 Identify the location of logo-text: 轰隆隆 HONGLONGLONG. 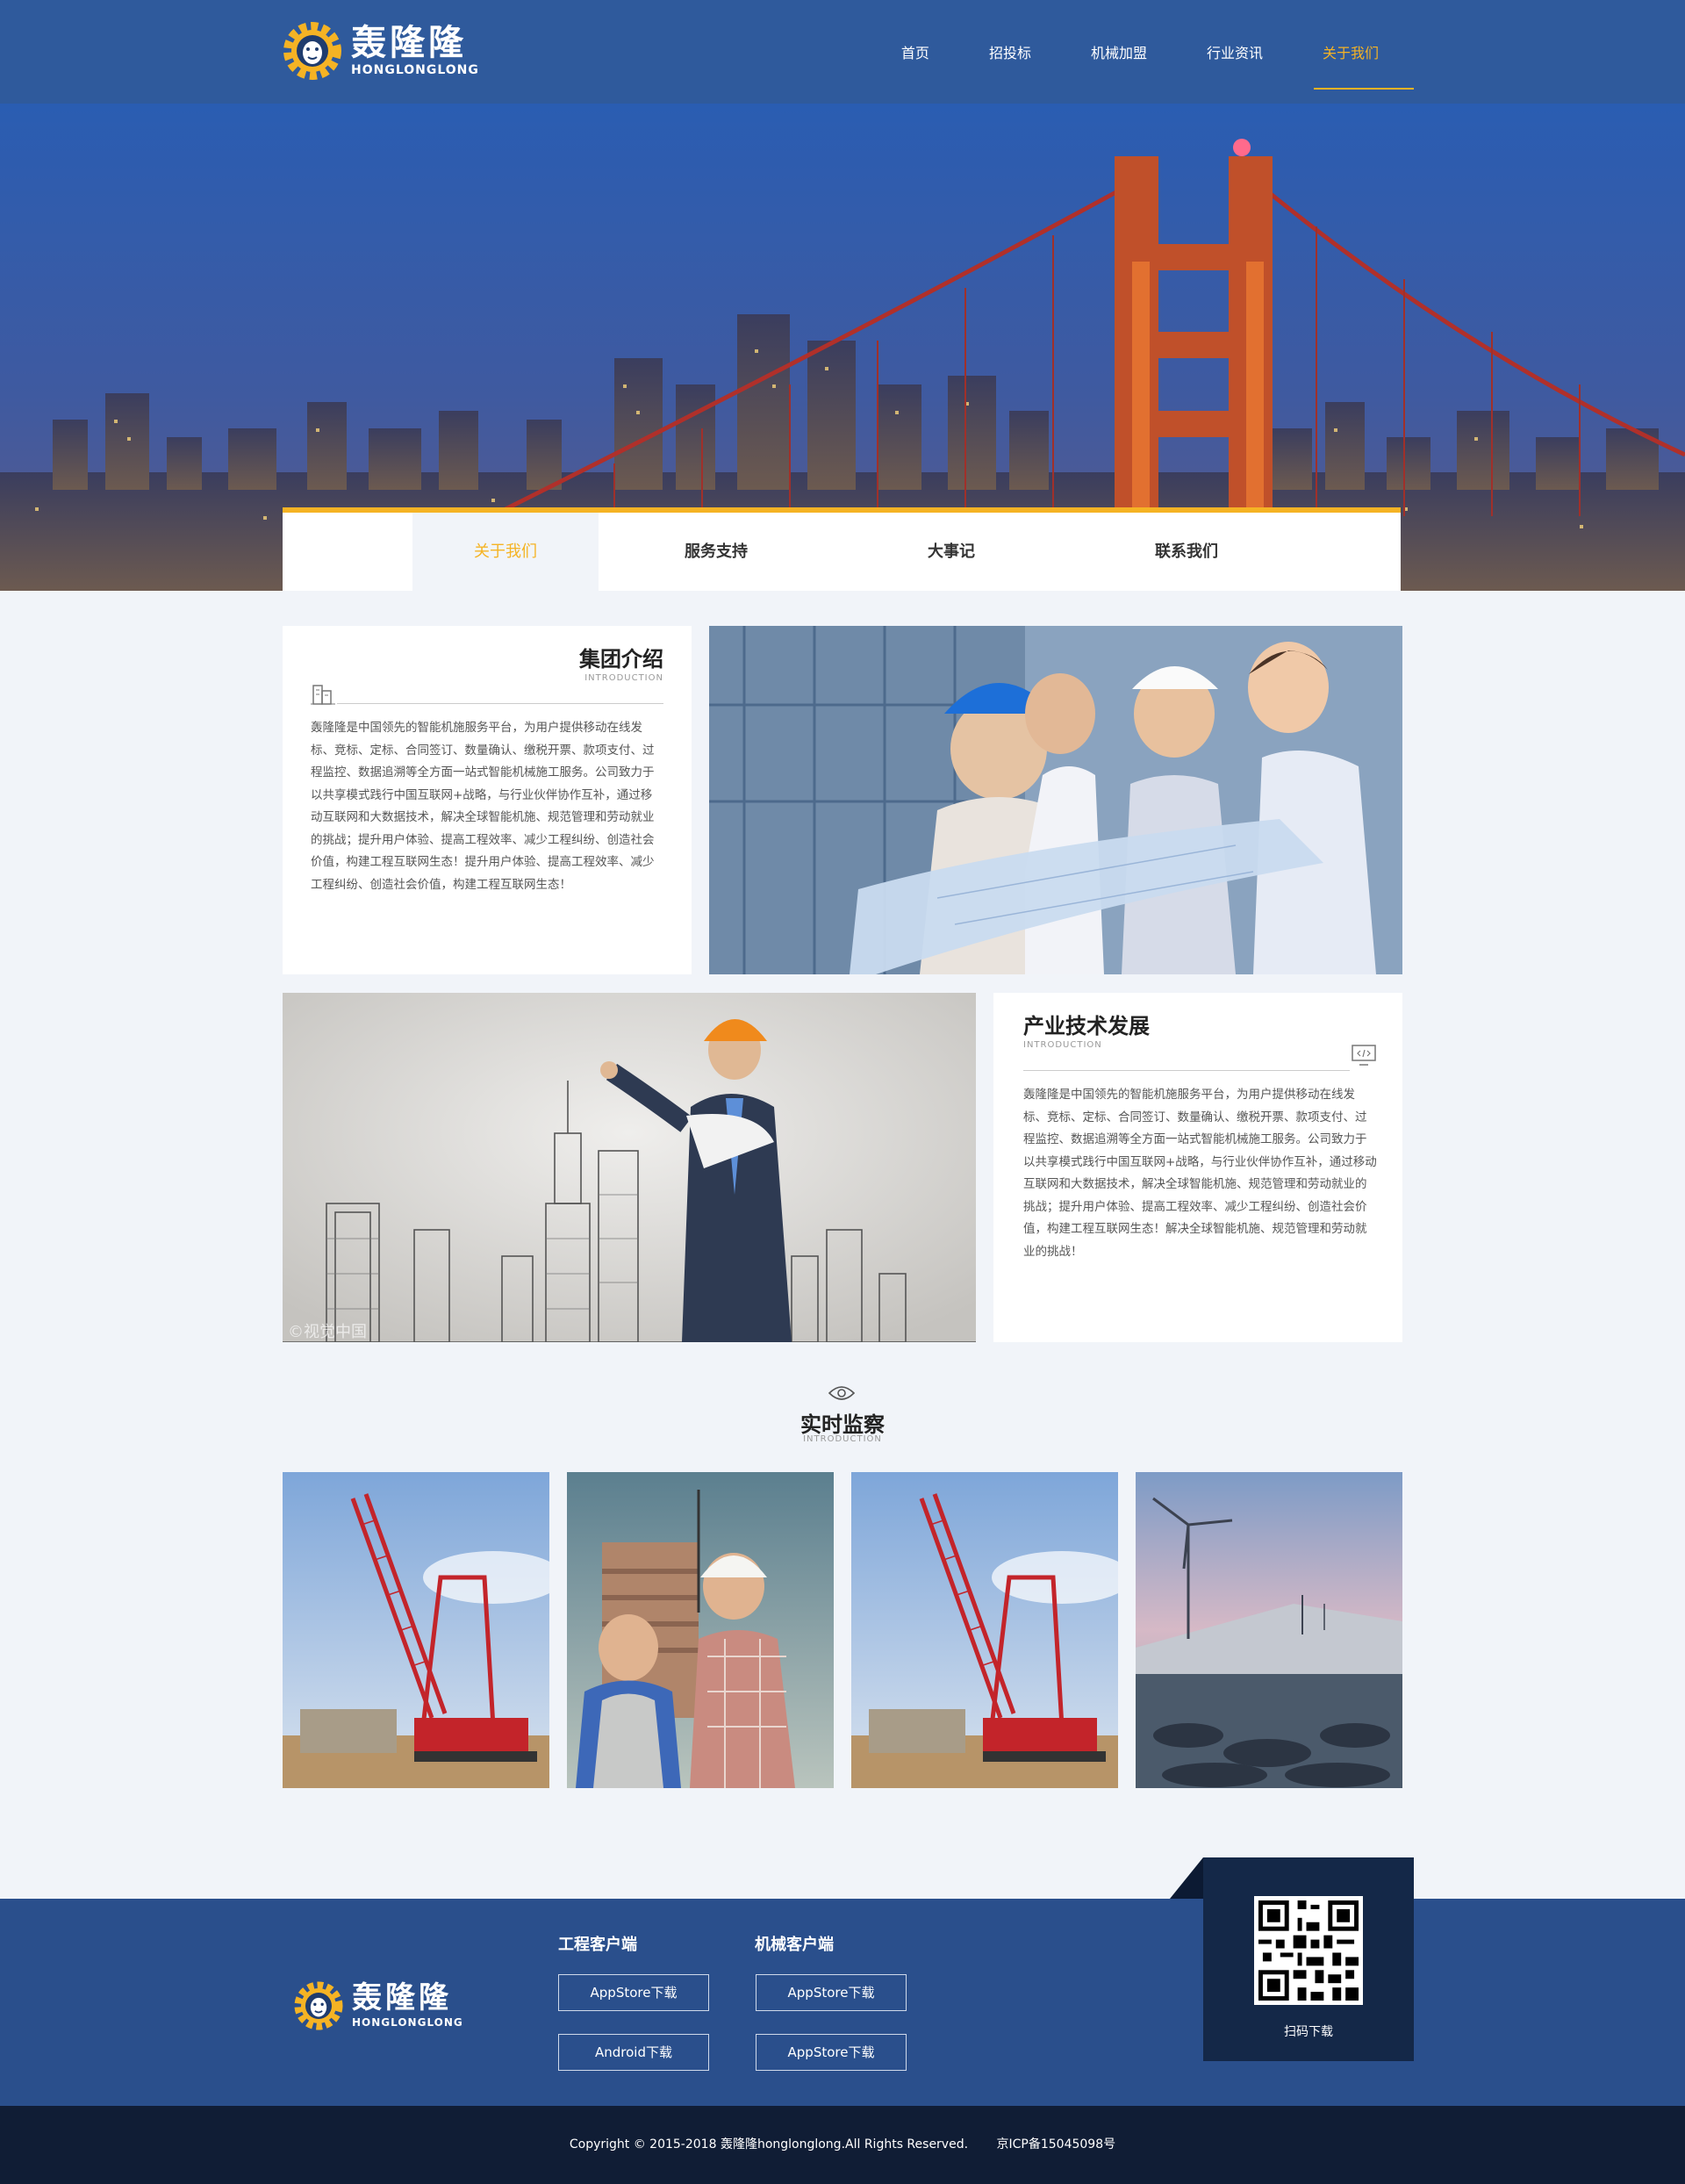
(415, 51).